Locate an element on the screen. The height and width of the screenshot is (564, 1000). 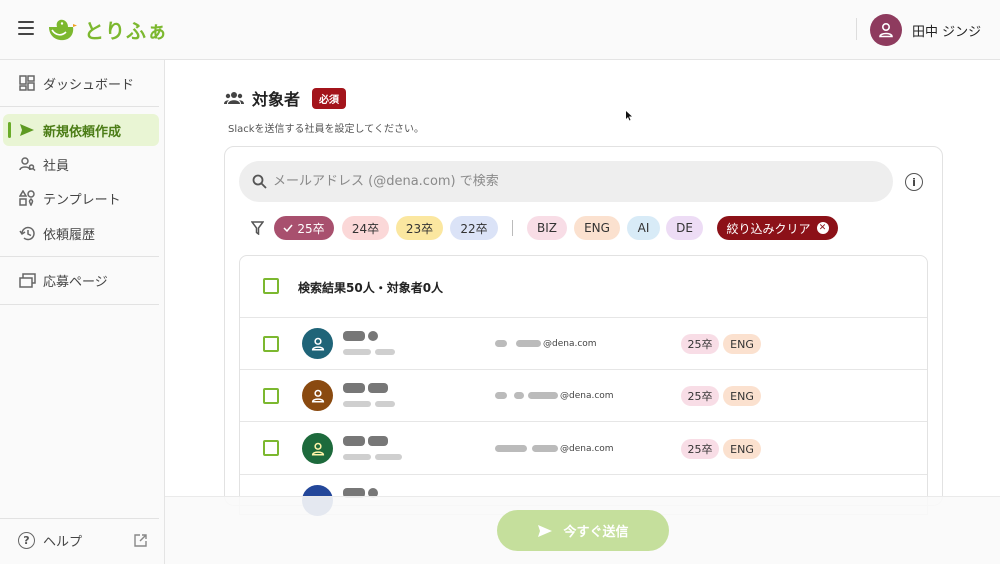
sidebar-item-label: ダッシュボード is located at coordinates (89, 85).